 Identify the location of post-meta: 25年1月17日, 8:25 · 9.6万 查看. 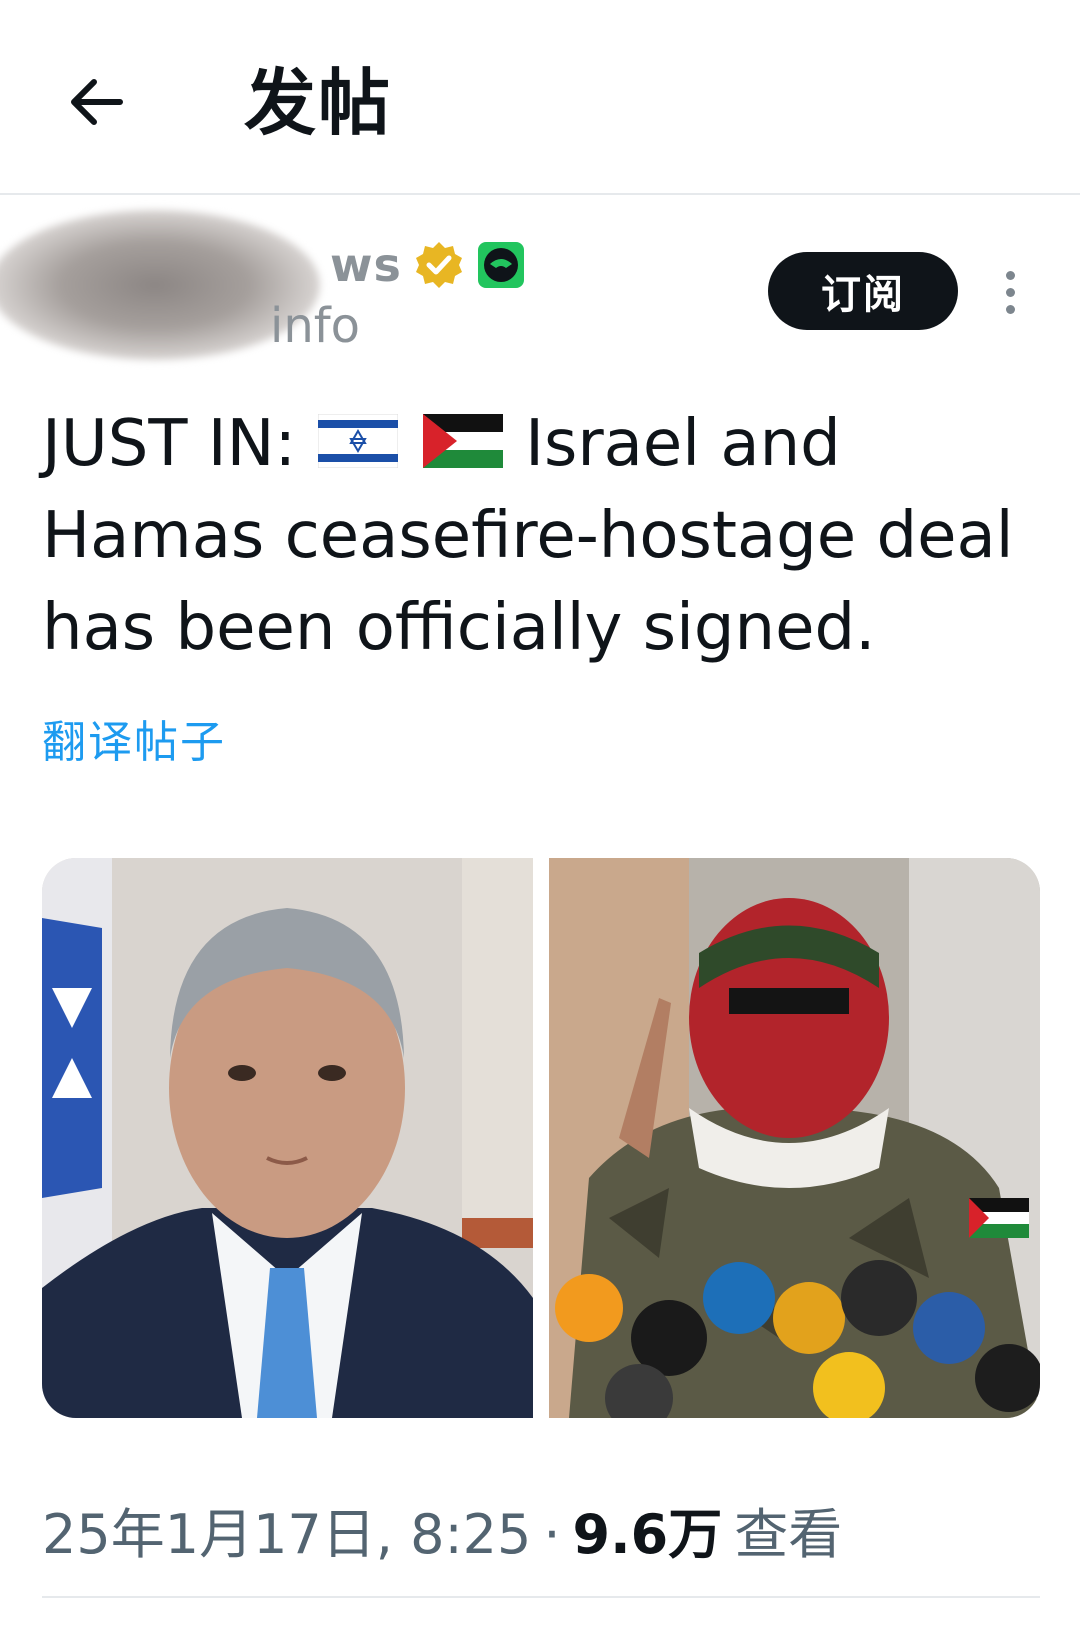
(442, 1529).